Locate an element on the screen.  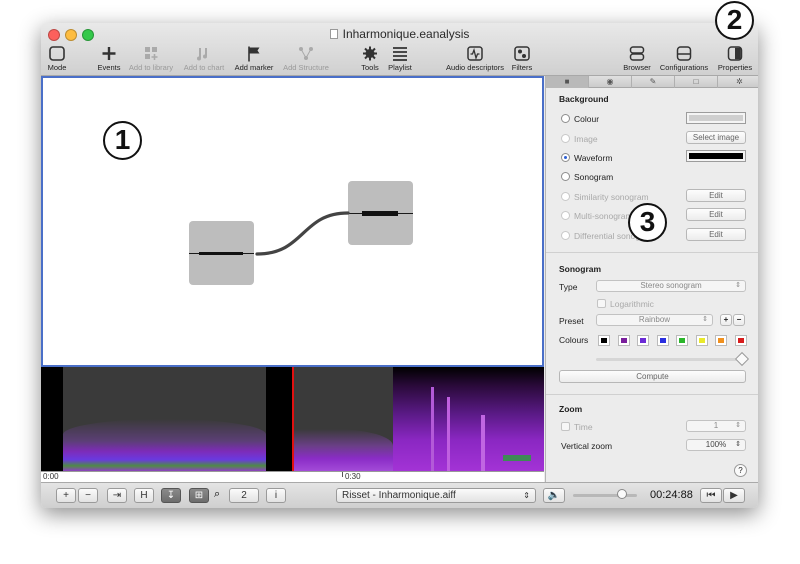
logarithmic-checkbox is located at coordinates (601, 303).